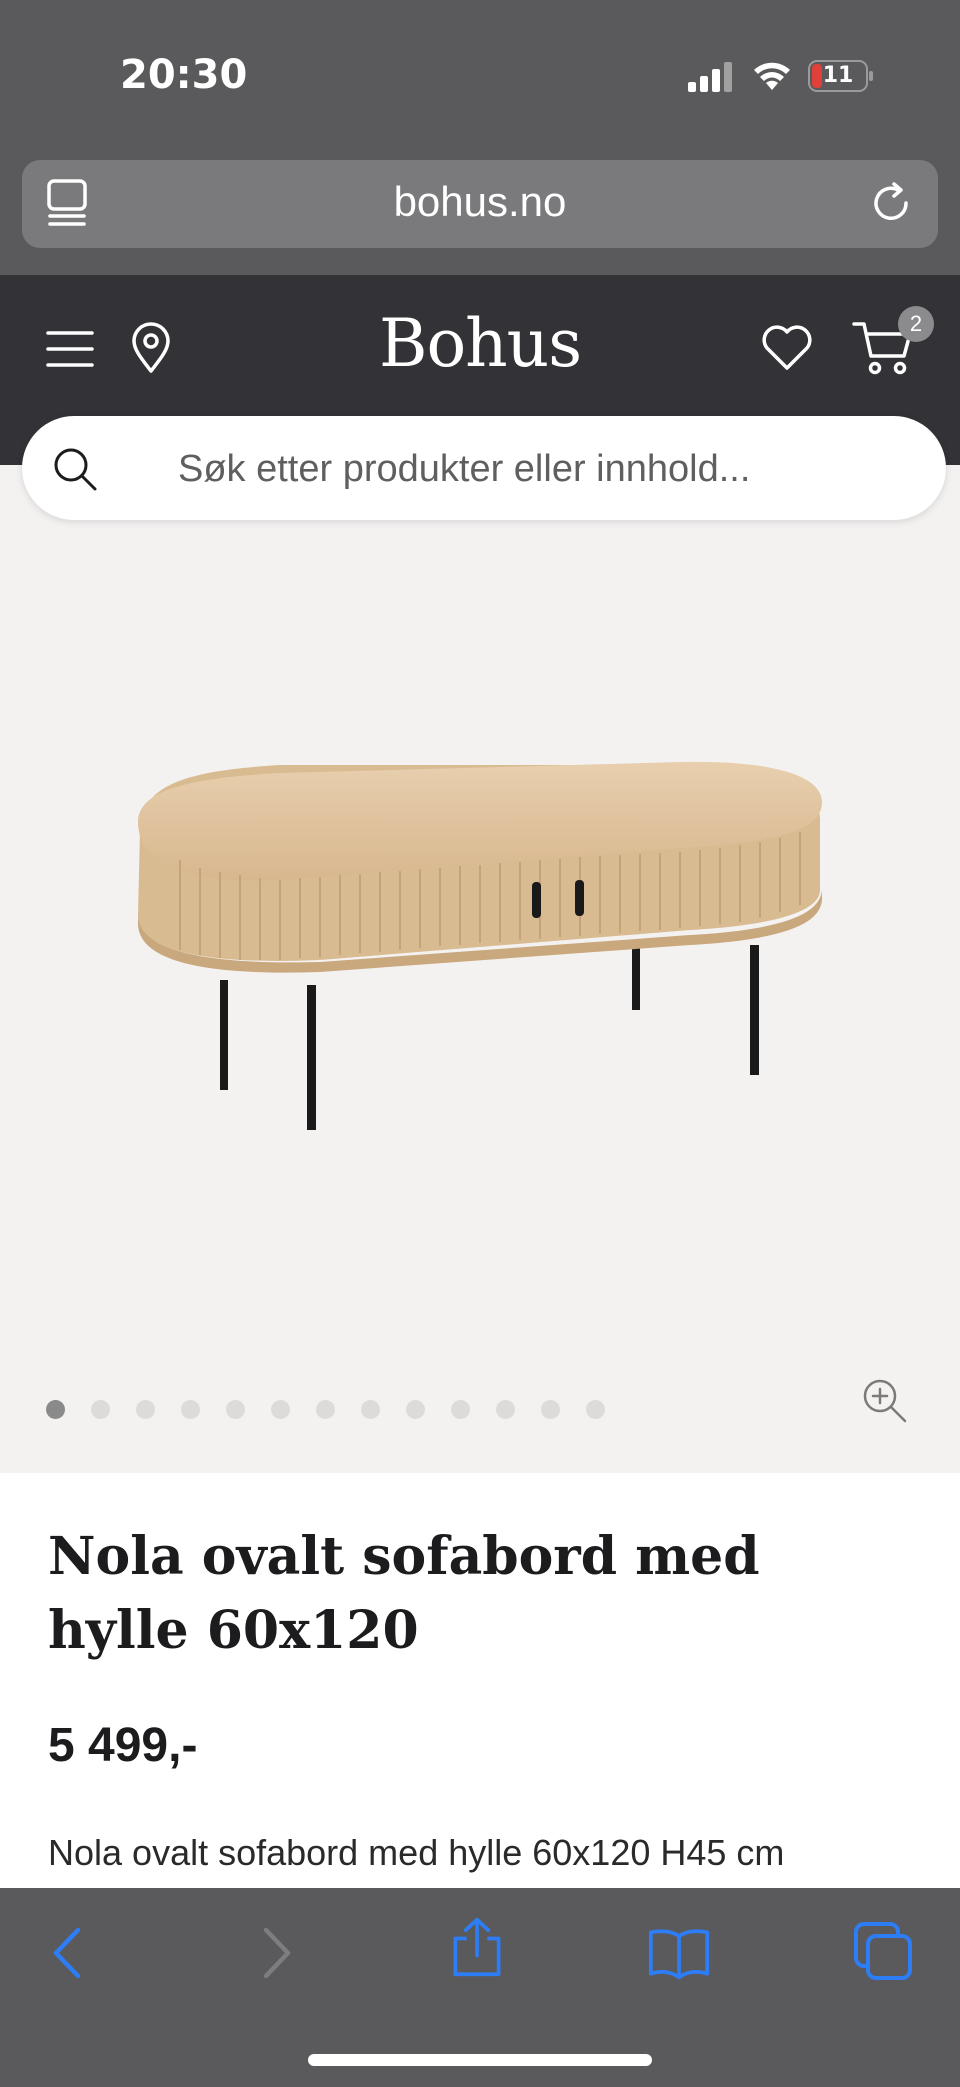  Describe the element at coordinates (184, 75) in the screenshot. I see `status-time: 20:30` at that location.